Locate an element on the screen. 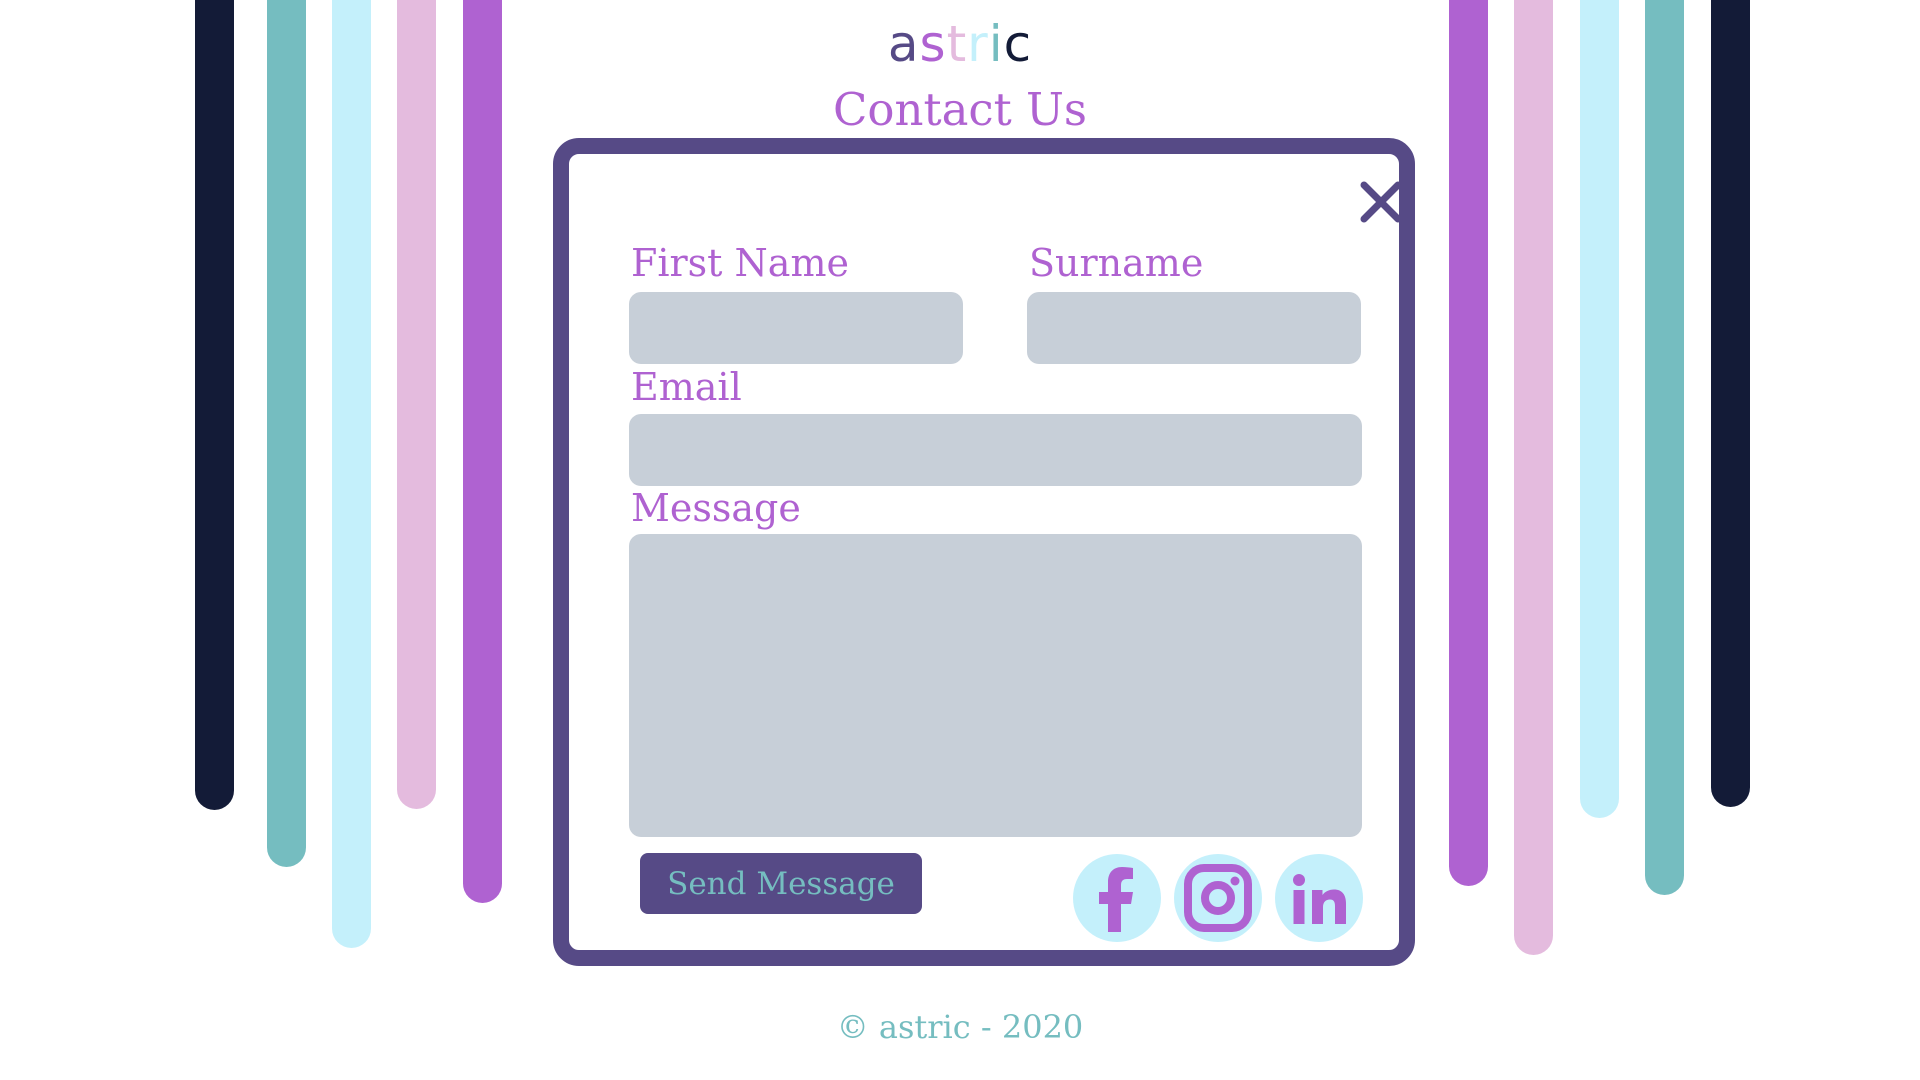 The image size is (1920, 1080). close-icon is located at coordinates (1381, 202).